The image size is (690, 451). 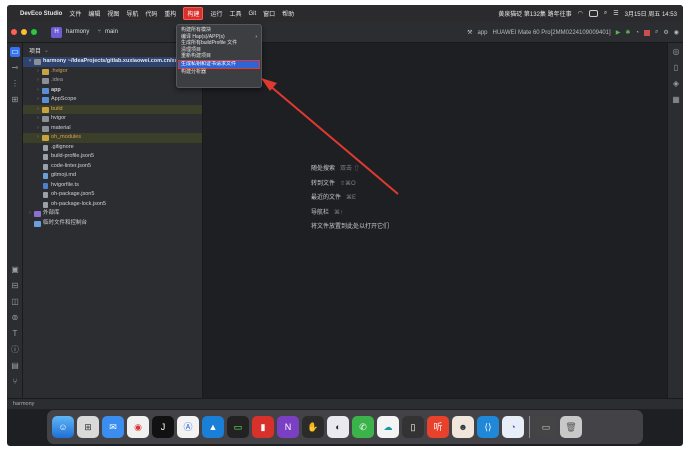 I want to click on trash-icon: 🗑, so click(x=571, y=427).